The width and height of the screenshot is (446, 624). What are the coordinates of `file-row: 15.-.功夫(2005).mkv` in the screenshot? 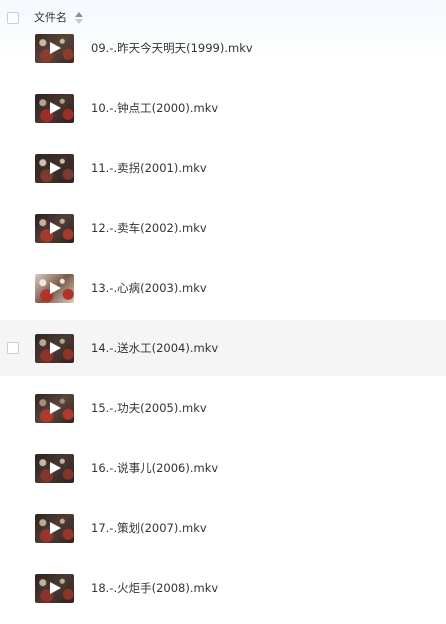 It's located at (223, 408).